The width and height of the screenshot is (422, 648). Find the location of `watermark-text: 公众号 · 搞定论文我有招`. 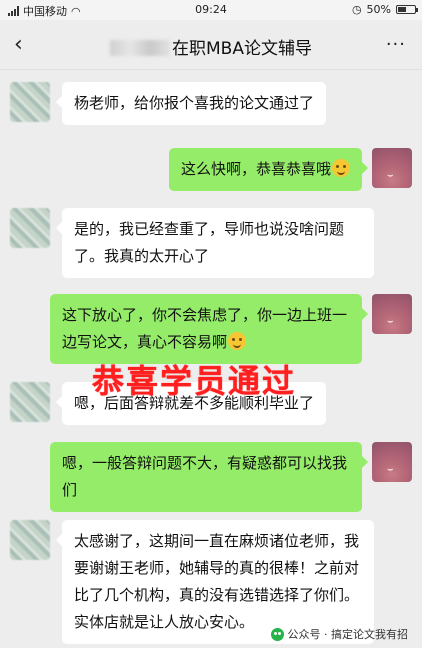

watermark-text: 公众号 · 搞定论文我有招 is located at coordinates (348, 634).